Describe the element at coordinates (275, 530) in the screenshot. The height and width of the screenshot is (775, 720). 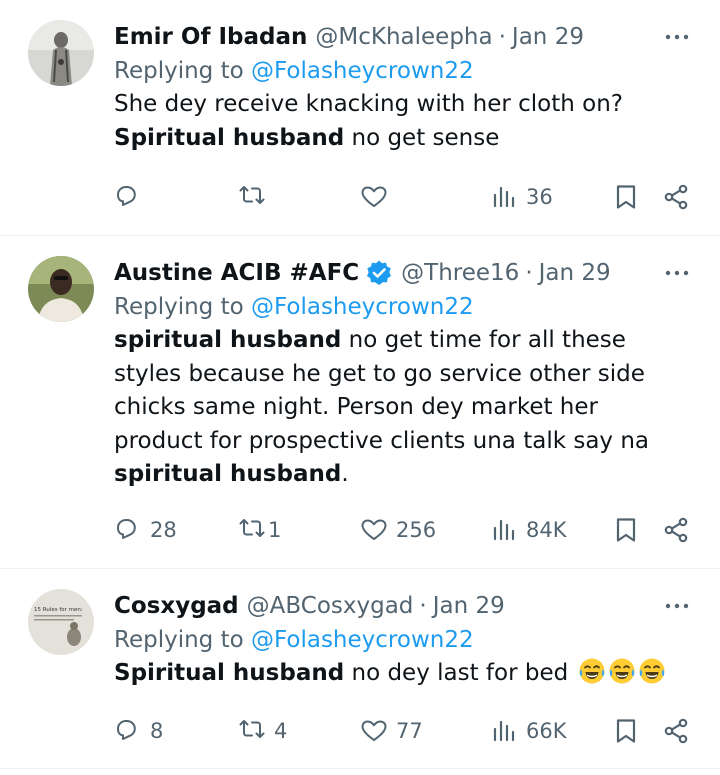
I see `retweet-count: 1` at that location.